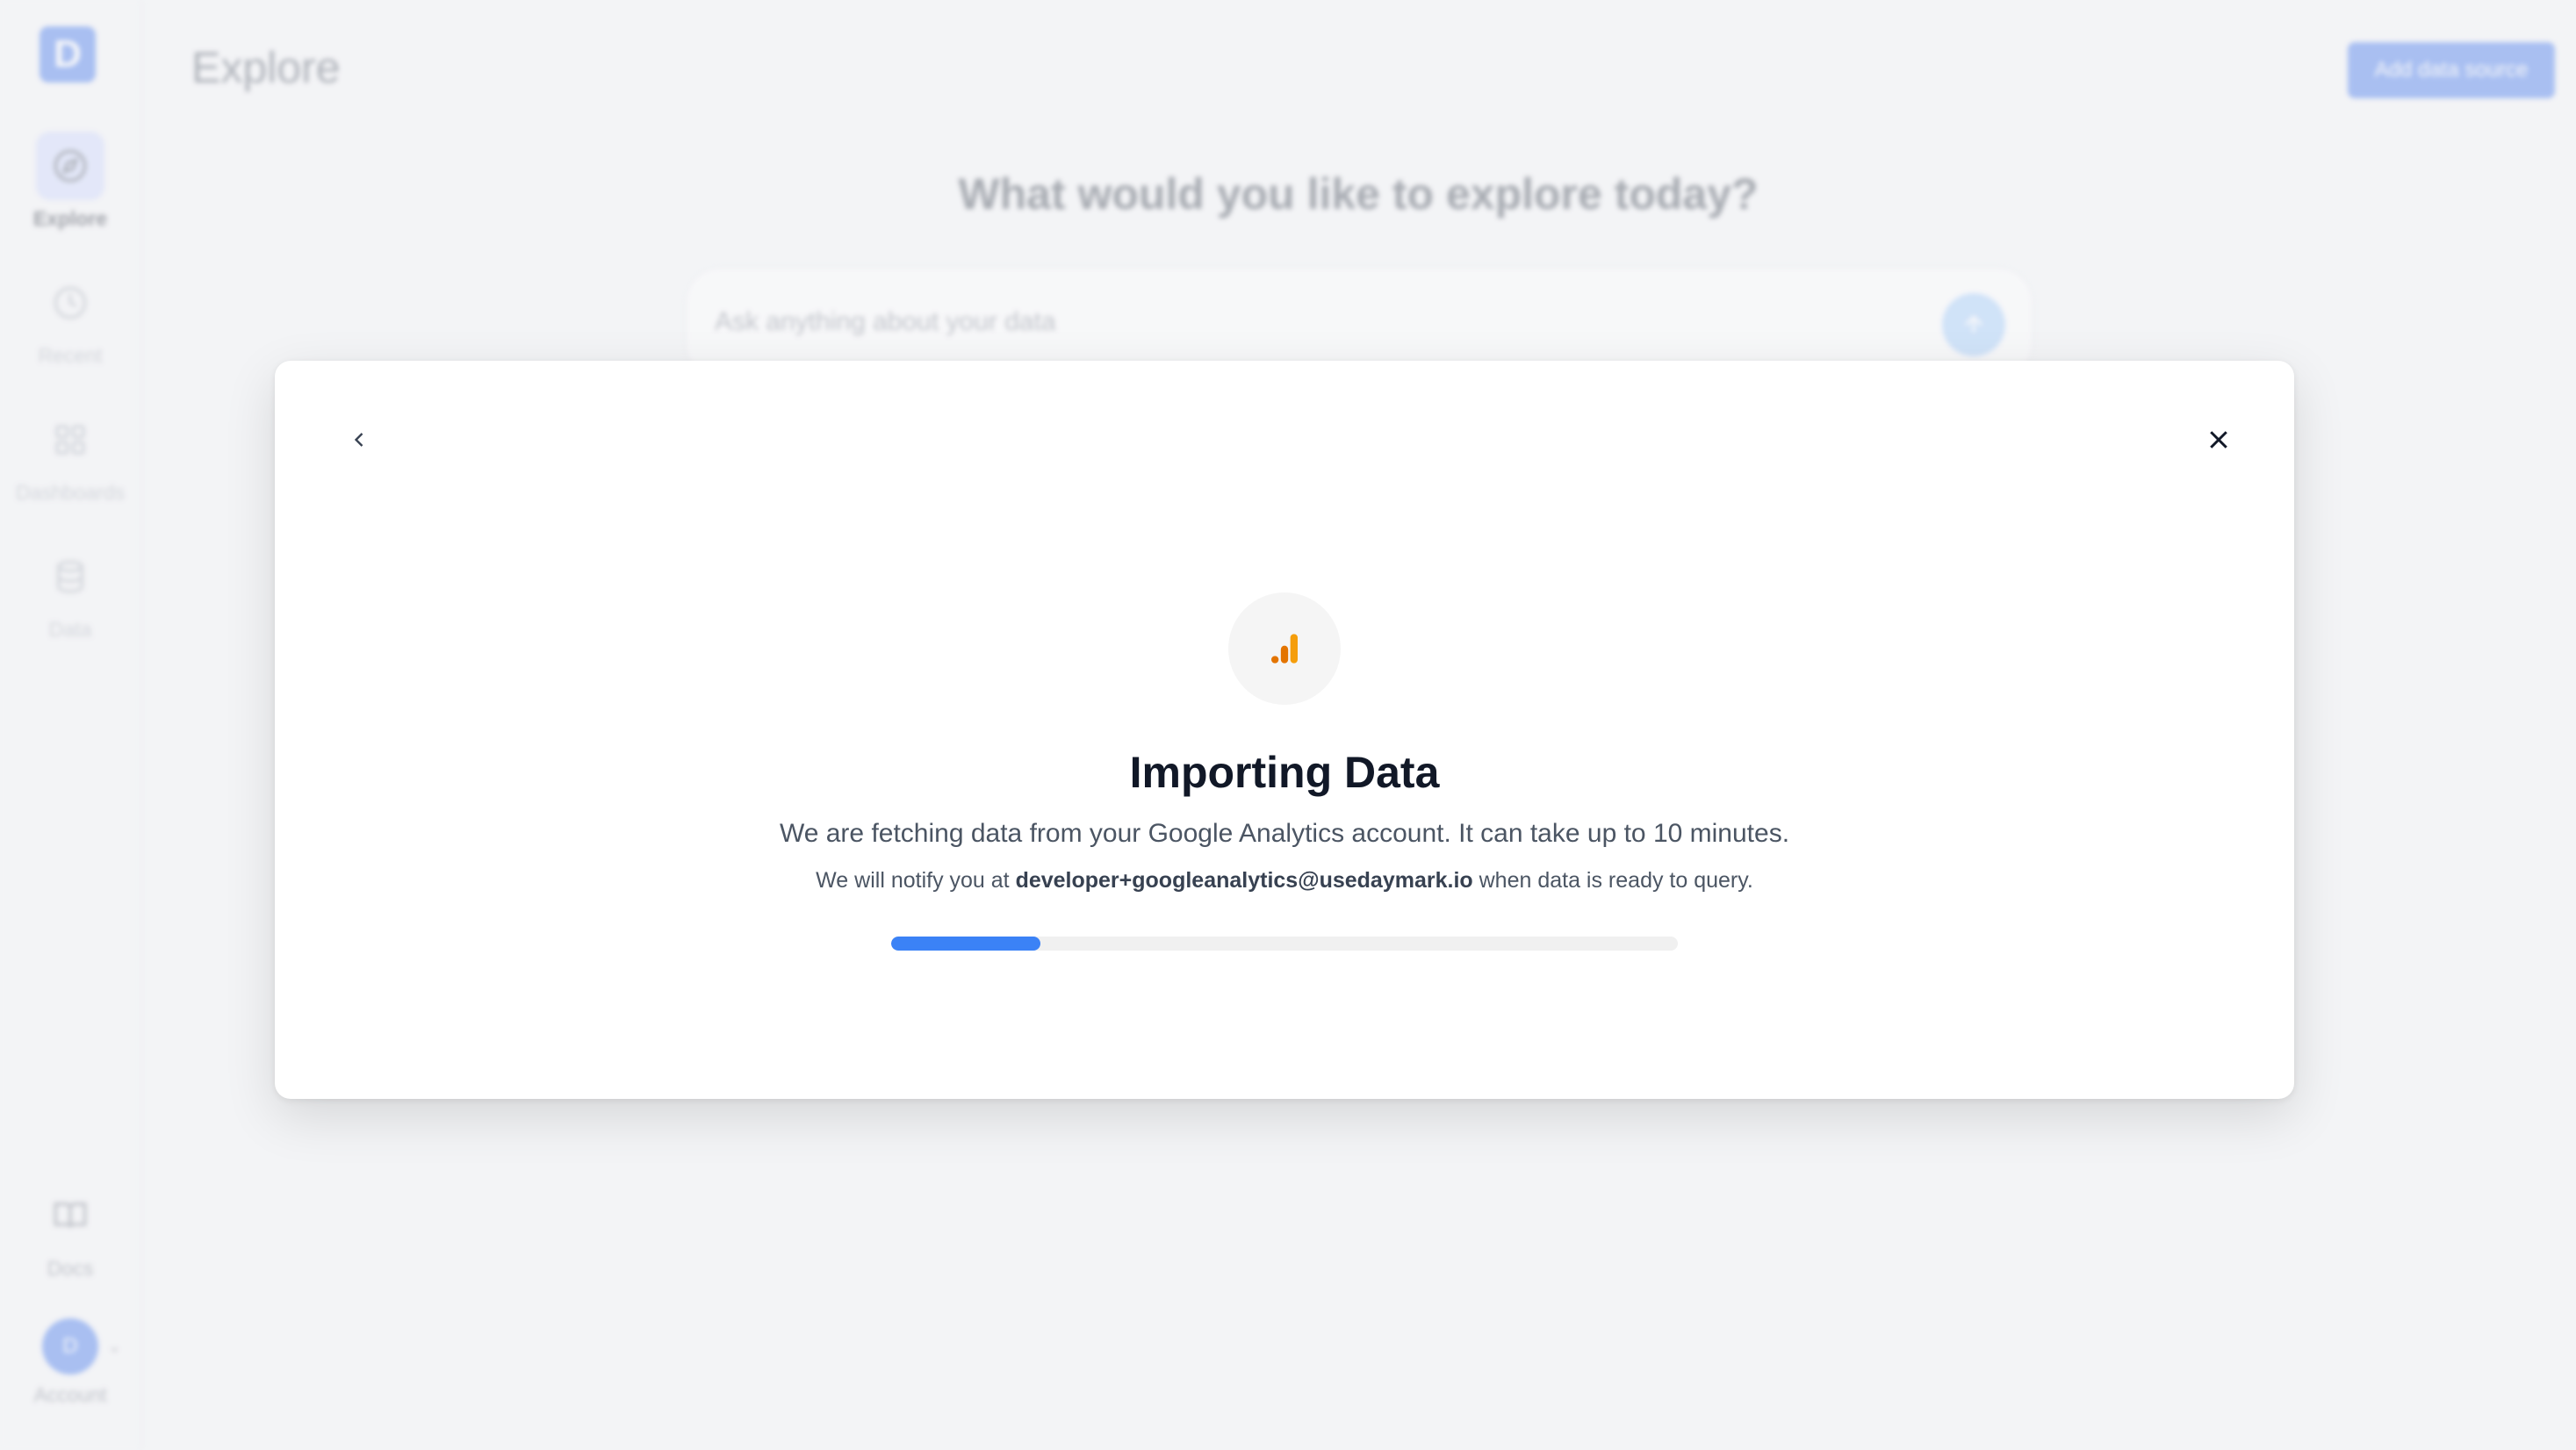 The image size is (2576, 1450). I want to click on back-button, so click(359, 440).